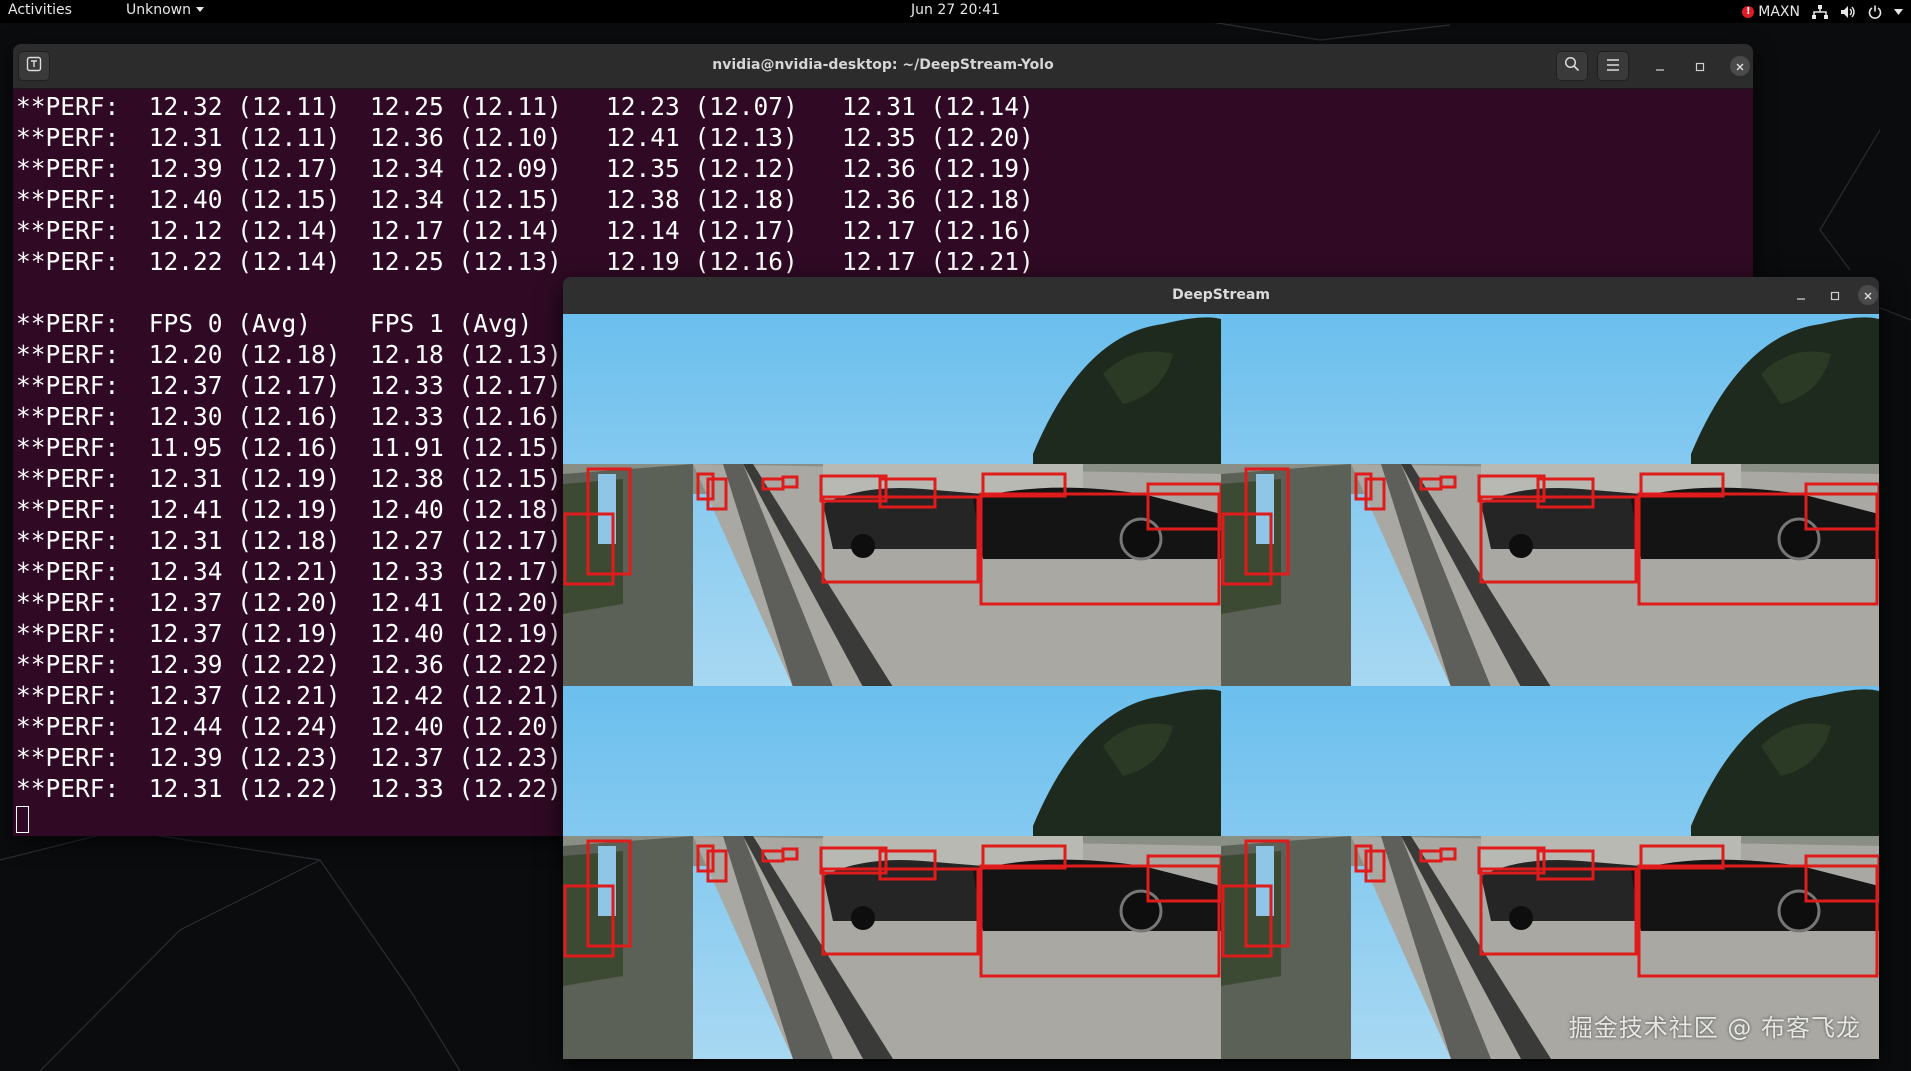  Describe the element at coordinates (40, 10) in the screenshot. I see `activities-button: Activities` at that location.